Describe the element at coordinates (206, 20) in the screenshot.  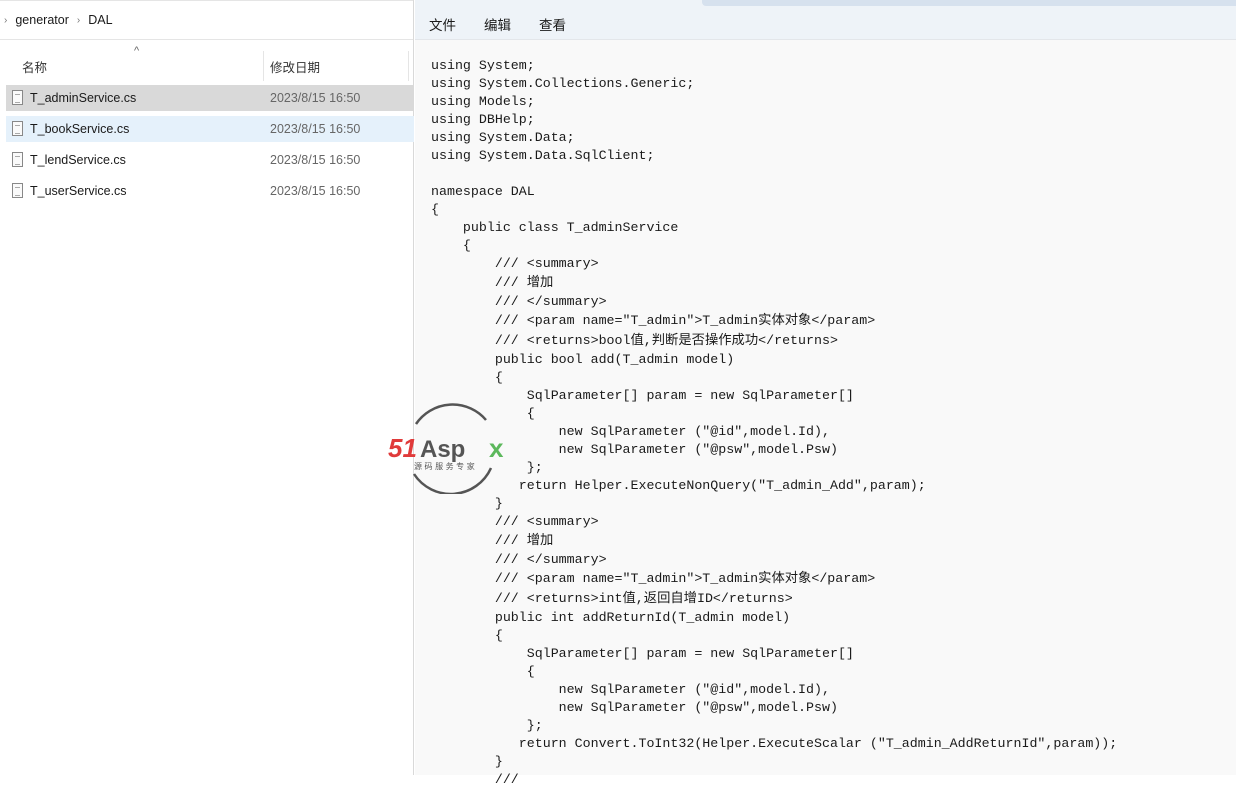
I see `breadcrumb: › generator › DAL` at that location.